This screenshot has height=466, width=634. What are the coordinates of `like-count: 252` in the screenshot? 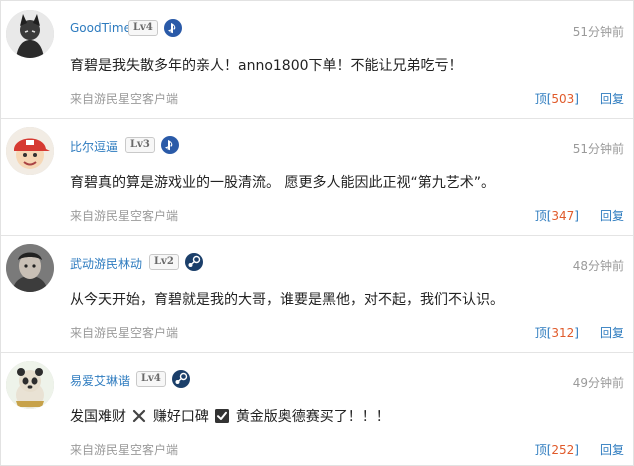 It's located at (563, 450).